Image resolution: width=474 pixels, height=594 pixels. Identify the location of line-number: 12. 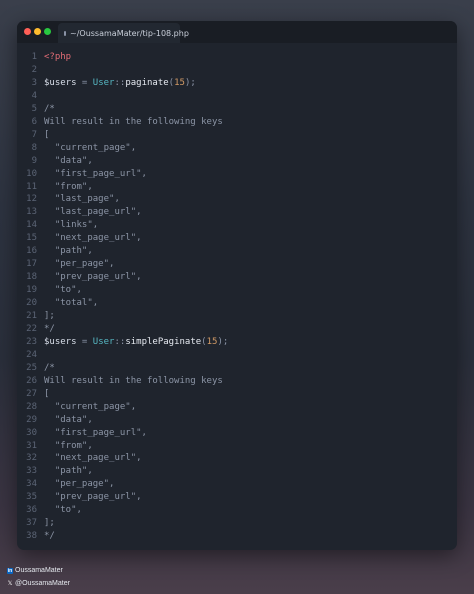
(31, 199).